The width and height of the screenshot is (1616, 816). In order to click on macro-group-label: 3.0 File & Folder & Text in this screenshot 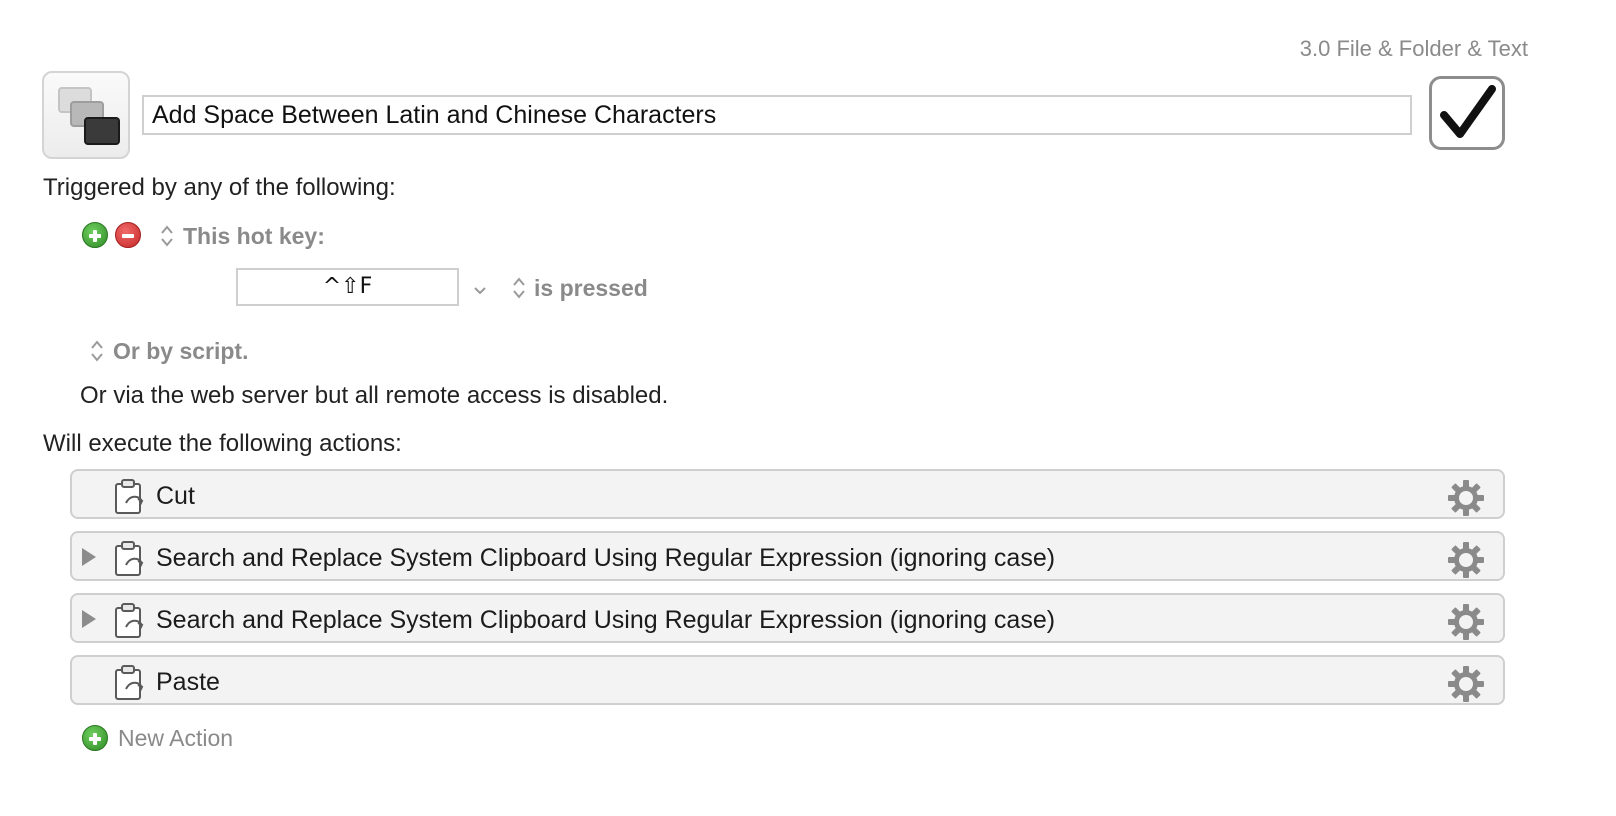, I will do `click(1413, 48)`.